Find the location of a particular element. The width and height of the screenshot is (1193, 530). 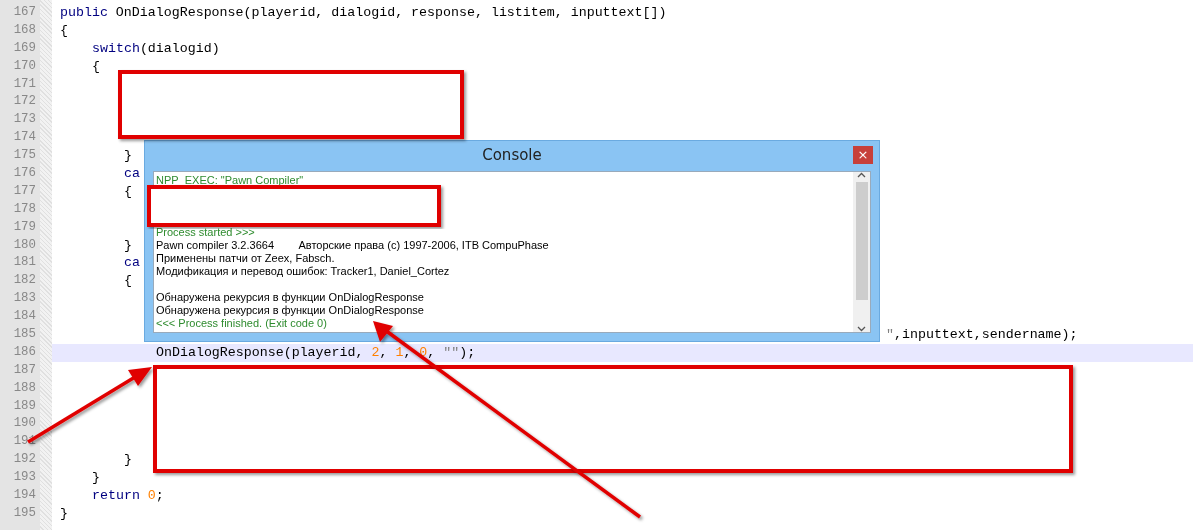

console-line: Применены патчи от Zeex, Fabsch. is located at coordinates (246, 258).